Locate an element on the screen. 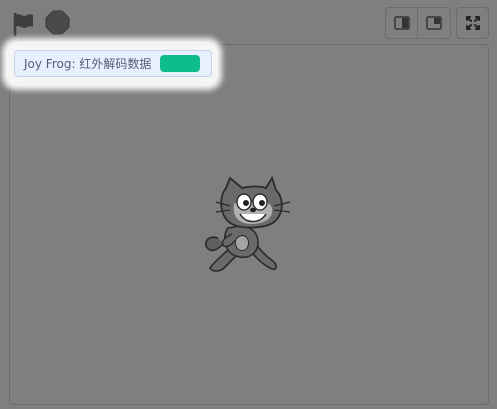  stop-sign-icon is located at coordinates (57, 22).